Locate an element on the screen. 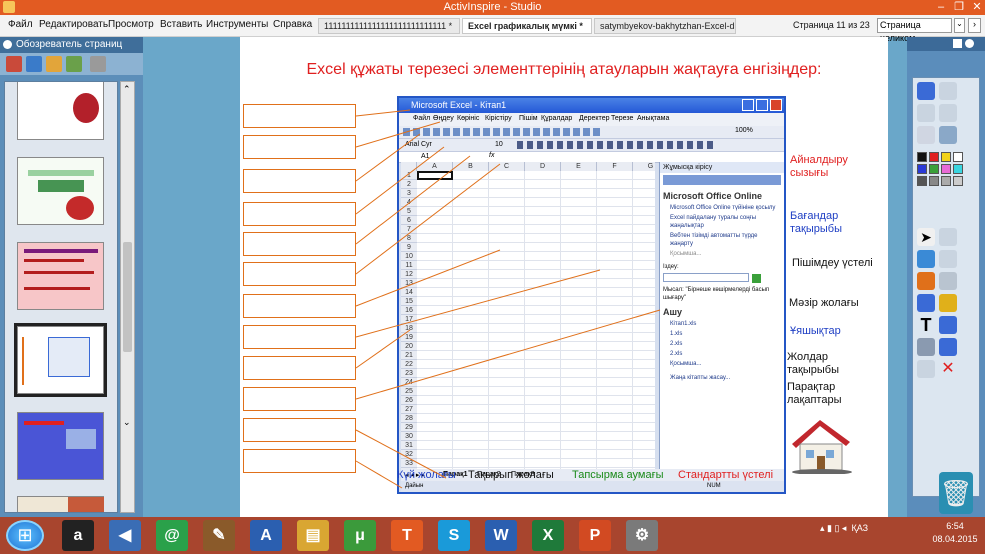 The width and height of the screenshot is (985, 554). page-next-icon is located at coordinates (948, 113).